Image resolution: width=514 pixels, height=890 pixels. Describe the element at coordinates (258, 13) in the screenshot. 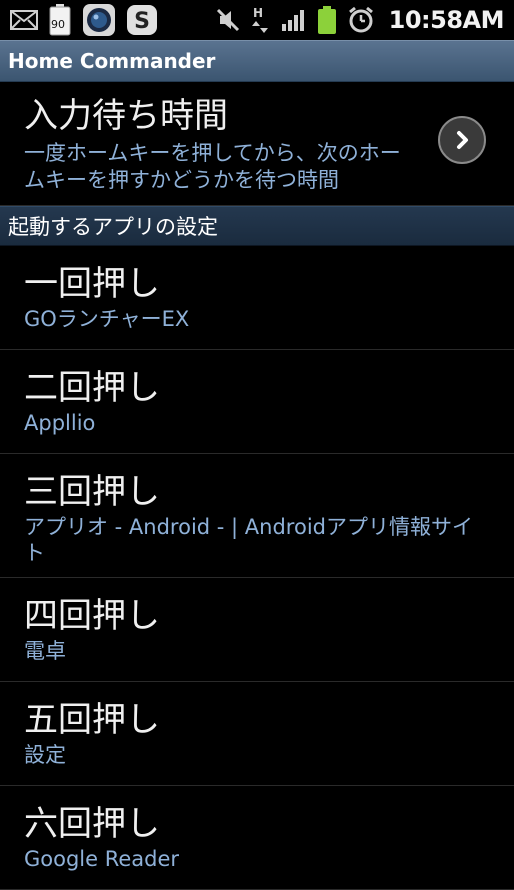

I see `svg-text: H` at that location.